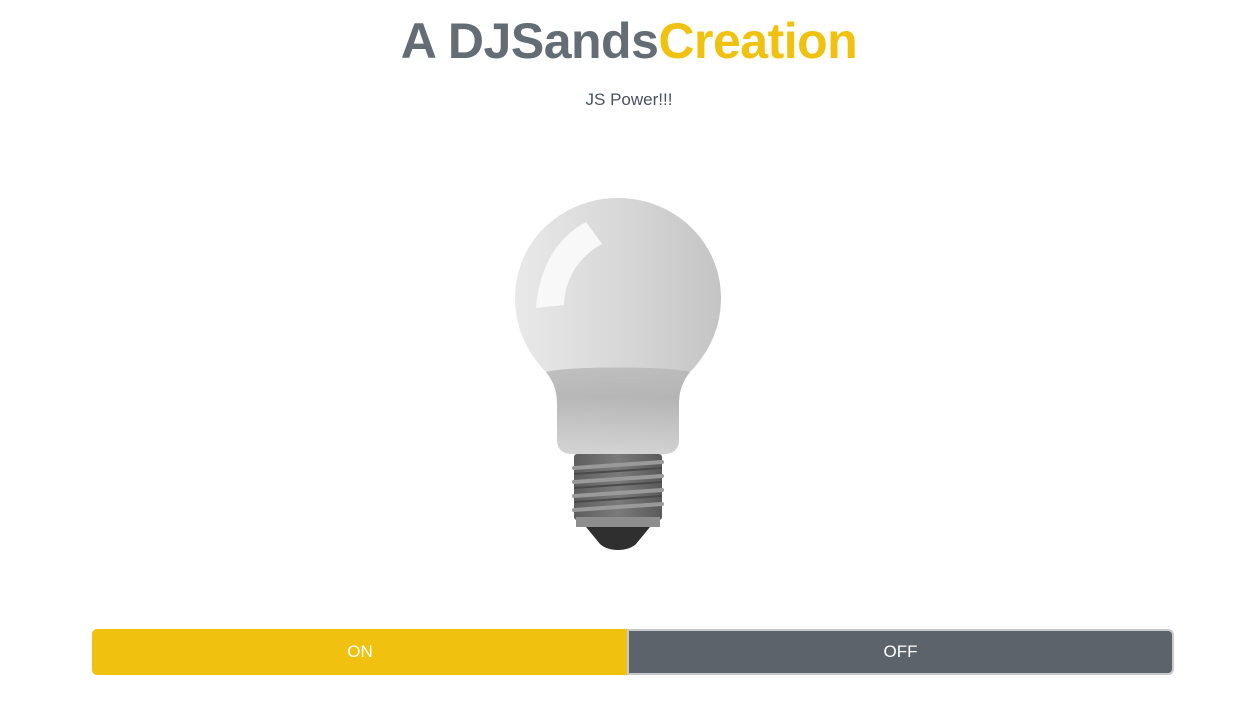  What do you see at coordinates (618, 374) in the screenshot?
I see `light-bulb-icon` at bounding box center [618, 374].